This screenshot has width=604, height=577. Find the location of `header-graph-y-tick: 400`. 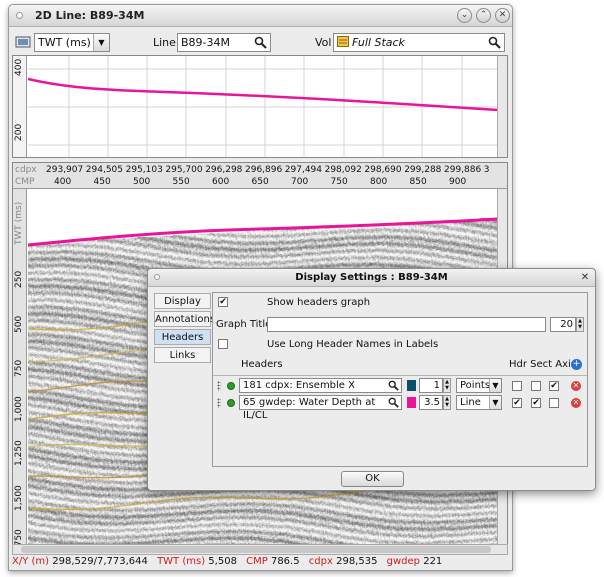

header-graph-y-tick: 400 is located at coordinates (19, 67).